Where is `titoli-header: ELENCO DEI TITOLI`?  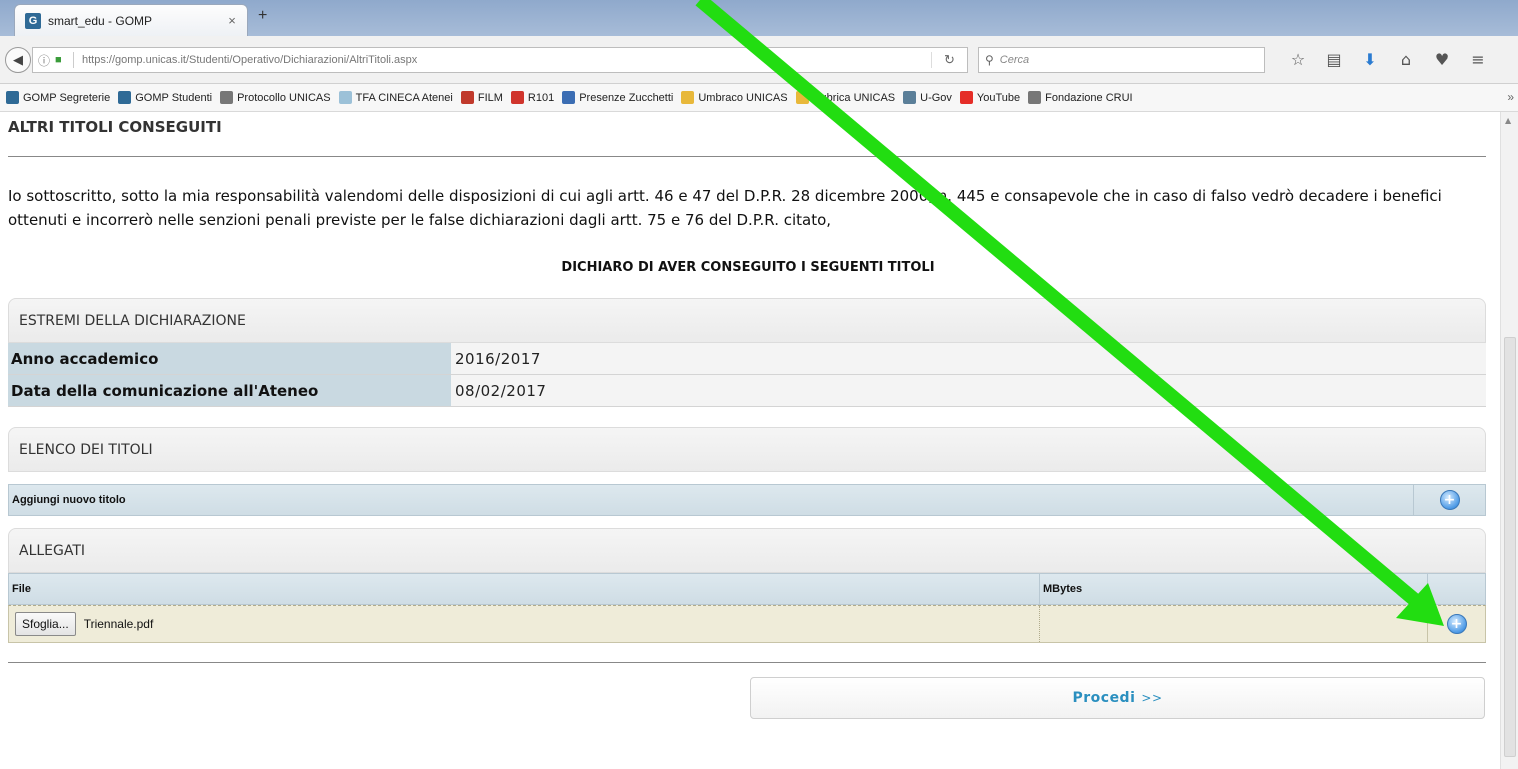 titoli-header: ELENCO DEI TITOLI is located at coordinates (747, 449).